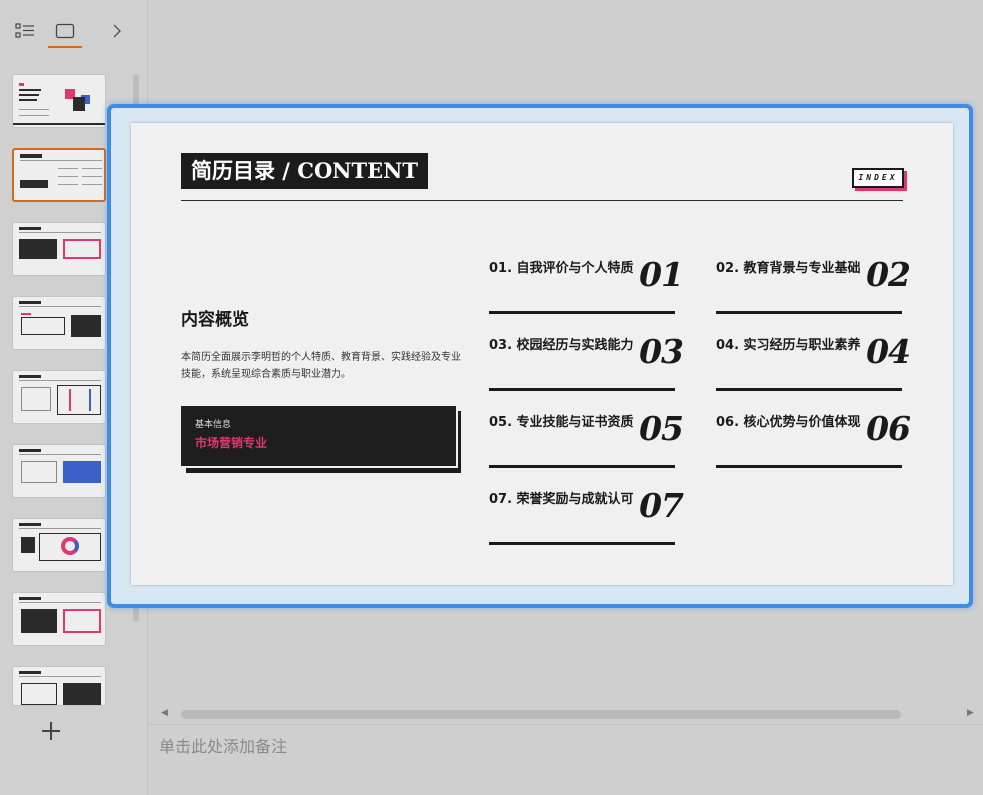  What do you see at coordinates (788, 268) in the screenshot?
I see `toc-item-text: 02. 教育背景与专业基础` at bounding box center [788, 268].